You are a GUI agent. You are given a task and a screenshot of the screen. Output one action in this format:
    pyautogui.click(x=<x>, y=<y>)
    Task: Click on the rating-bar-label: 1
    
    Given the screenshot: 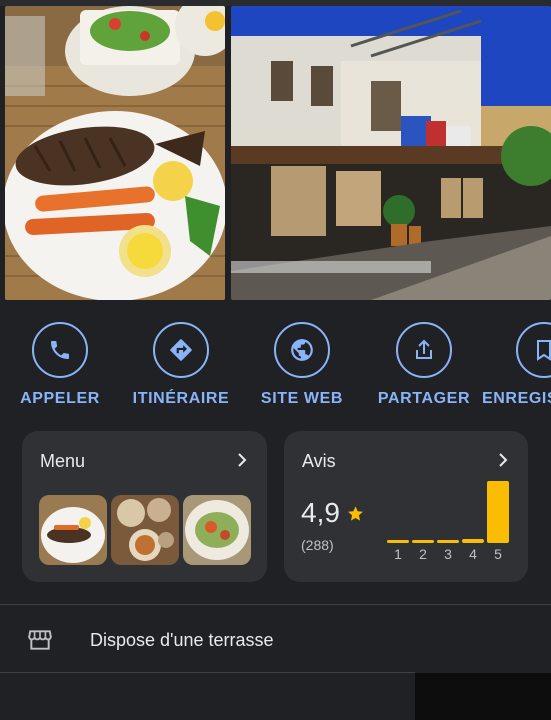 What is the action you would take?
    pyautogui.click(x=398, y=554)
    